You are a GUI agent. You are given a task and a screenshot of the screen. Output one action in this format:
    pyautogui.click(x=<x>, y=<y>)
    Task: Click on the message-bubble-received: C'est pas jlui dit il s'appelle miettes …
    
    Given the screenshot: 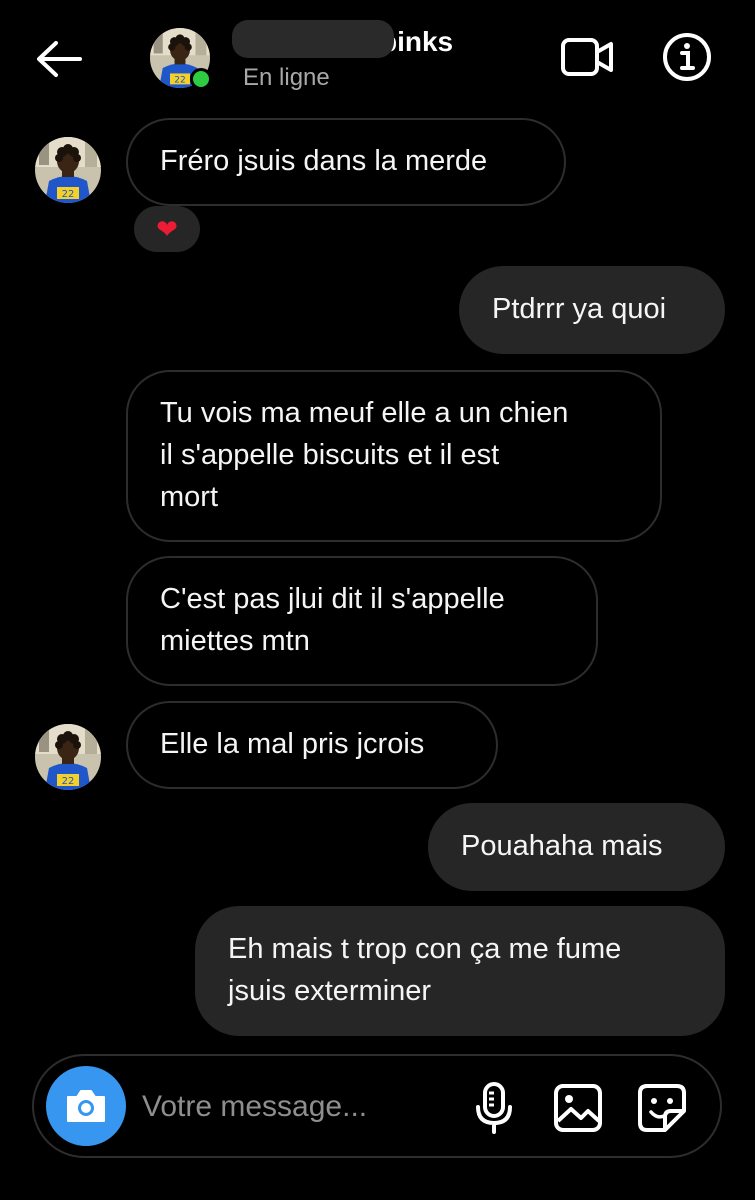 What is the action you would take?
    pyautogui.click(x=362, y=621)
    